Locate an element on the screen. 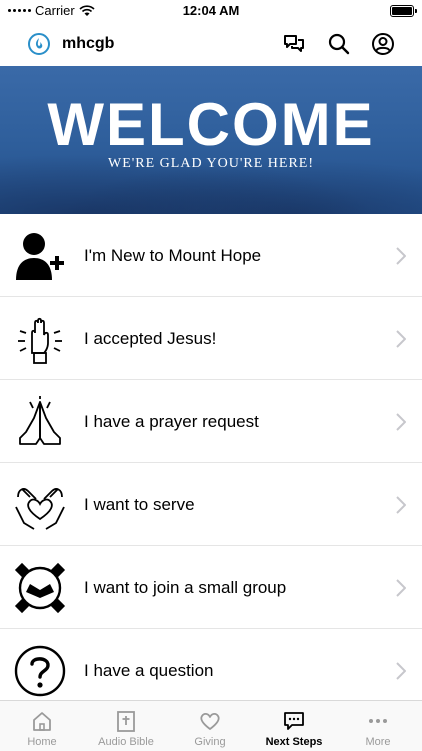 The width and height of the screenshot is (422, 751). tab-giving: Giving is located at coordinates (210, 726).